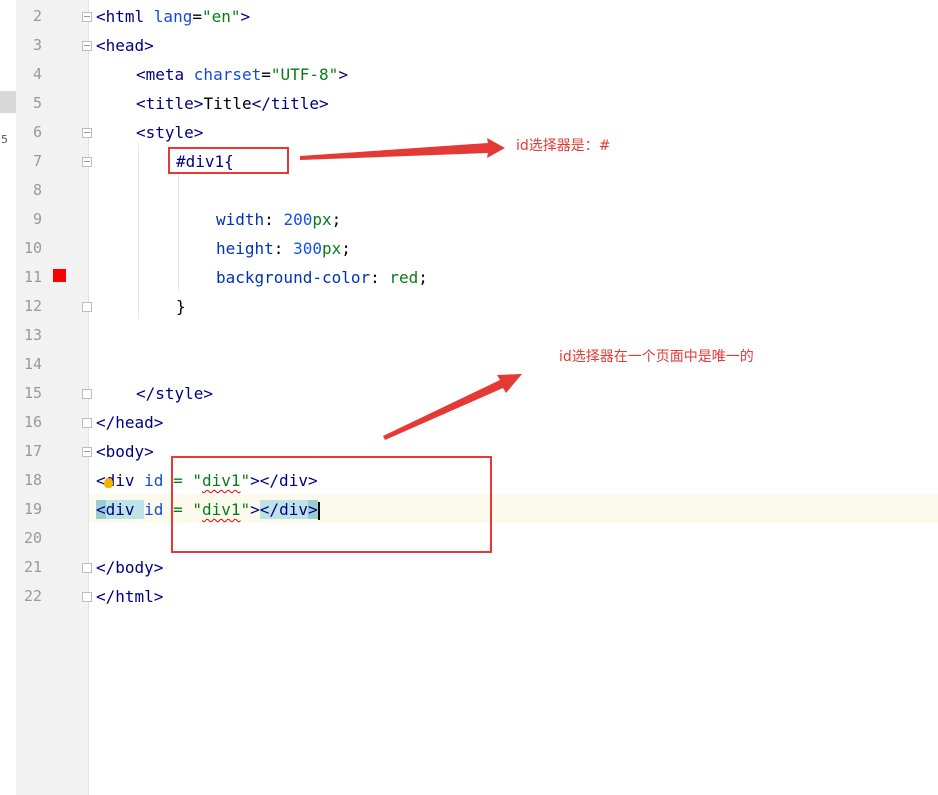  Describe the element at coordinates (656, 357) in the screenshot. I see `annotation-note-2: id选择器在一个页面中是唯一的` at that location.